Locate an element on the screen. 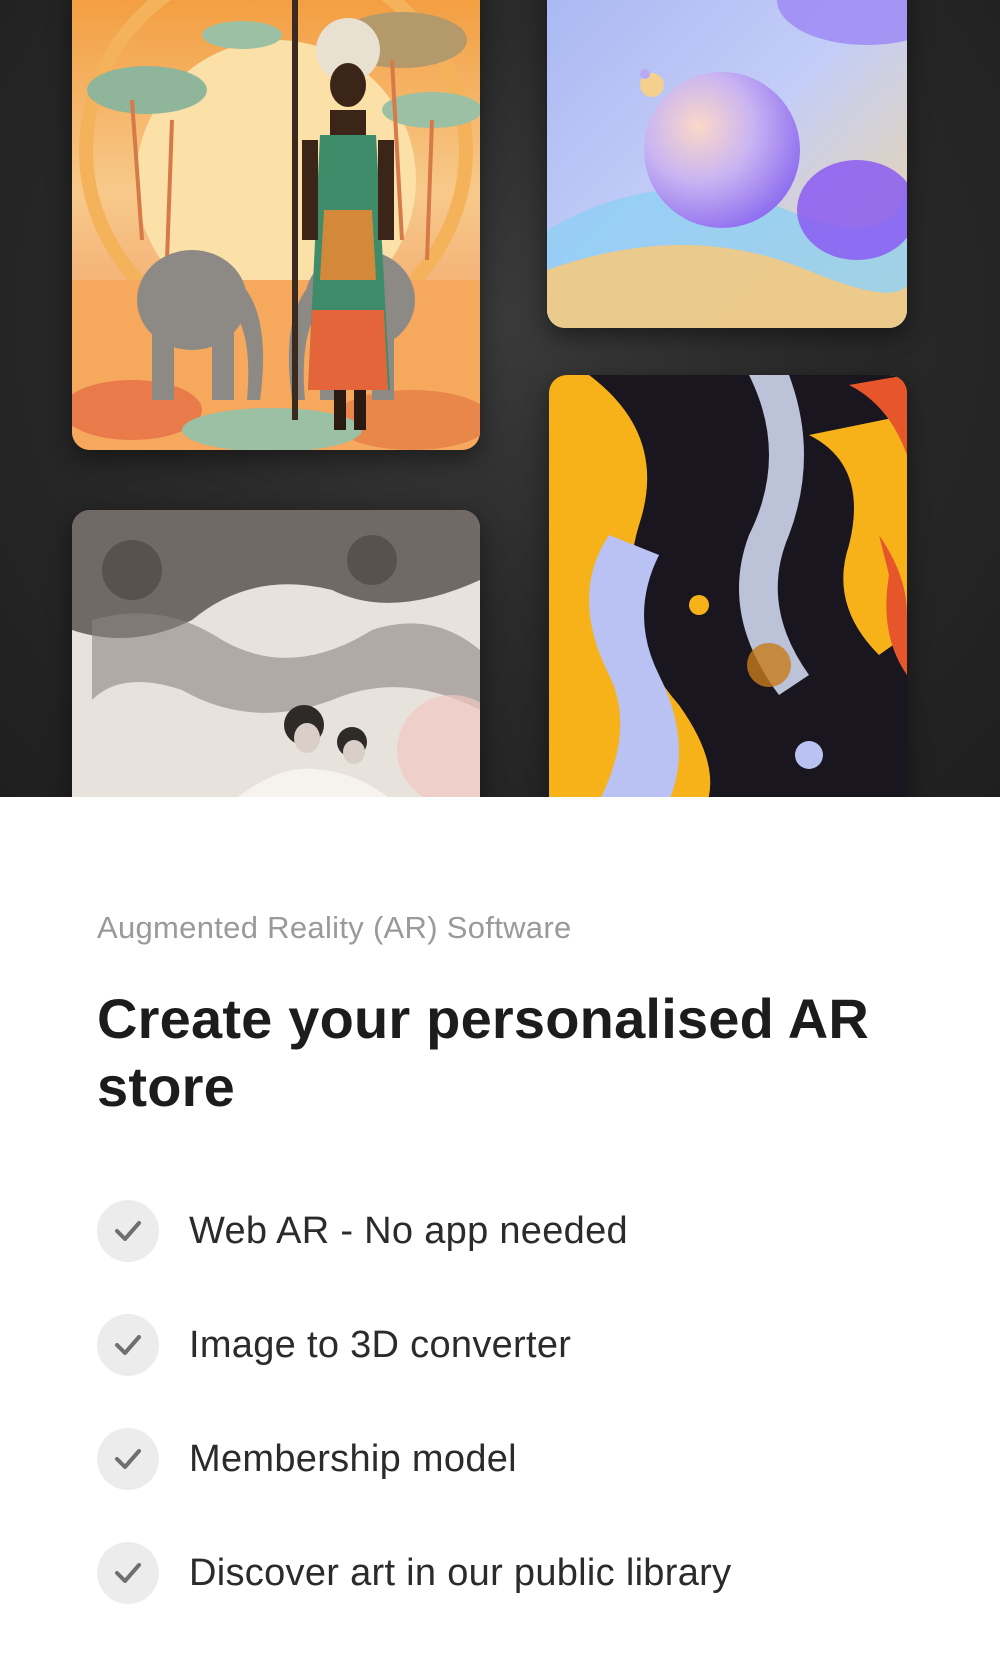 This screenshot has height=1678, width=1000. feature-label: Image to 3D converter is located at coordinates (380, 1344).